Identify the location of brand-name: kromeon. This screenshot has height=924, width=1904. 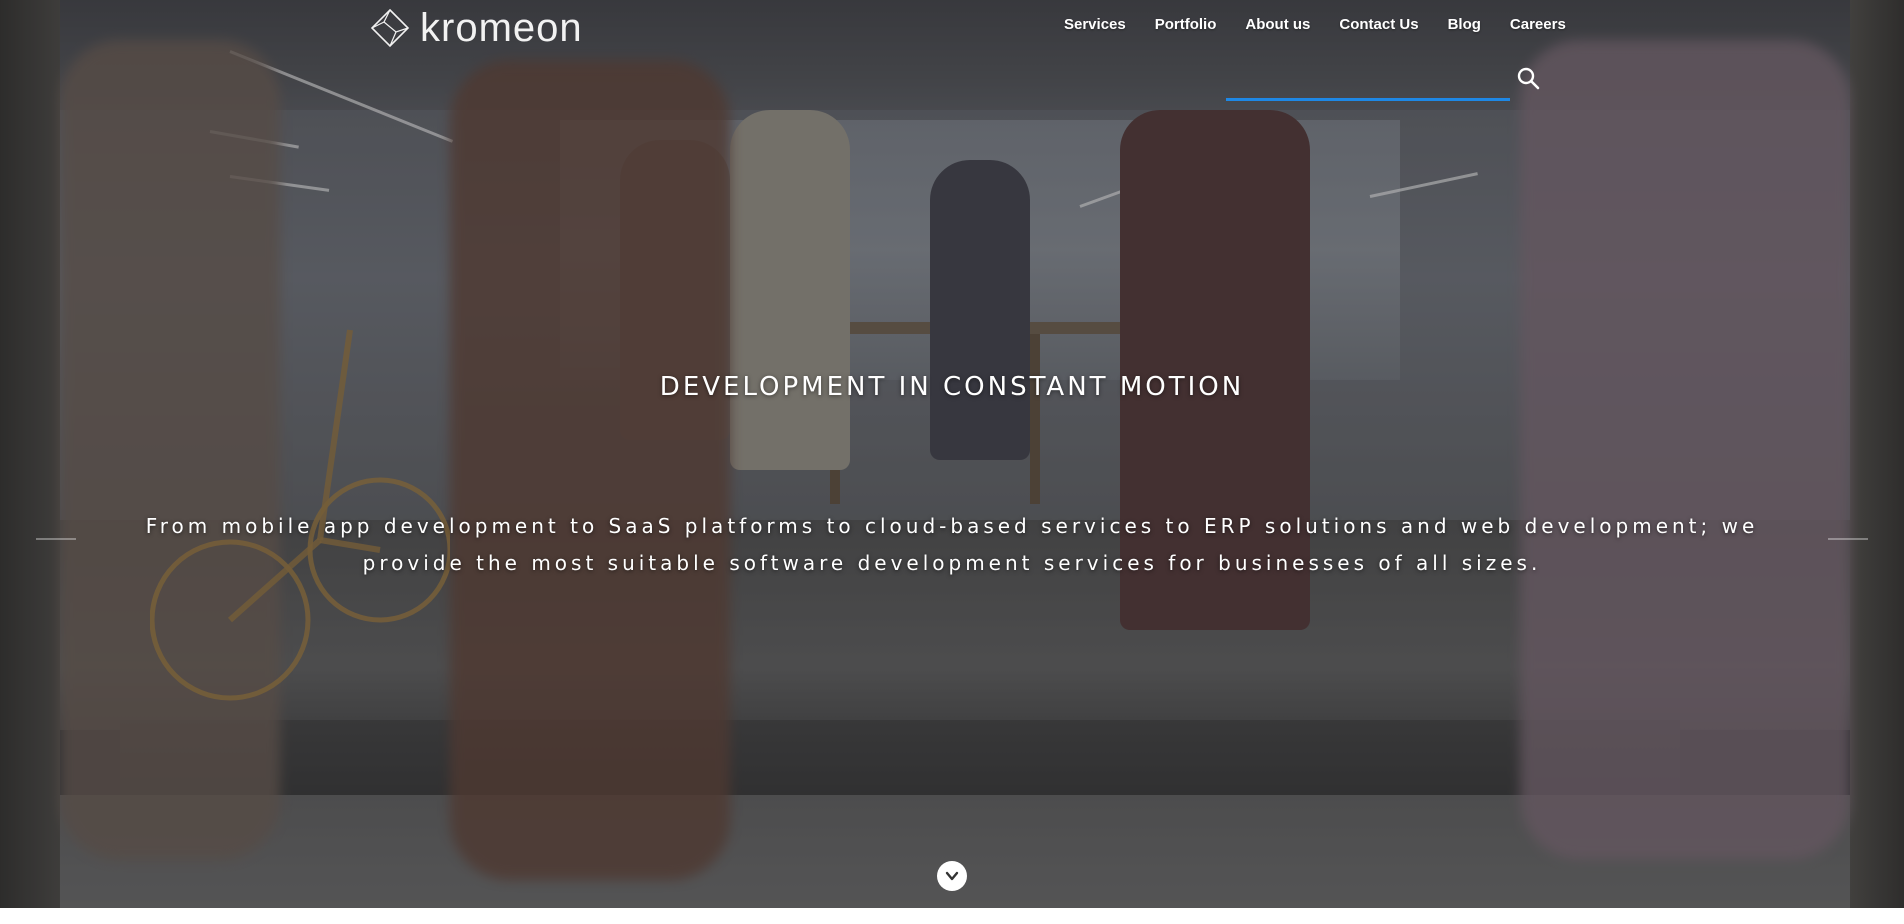
(501, 27).